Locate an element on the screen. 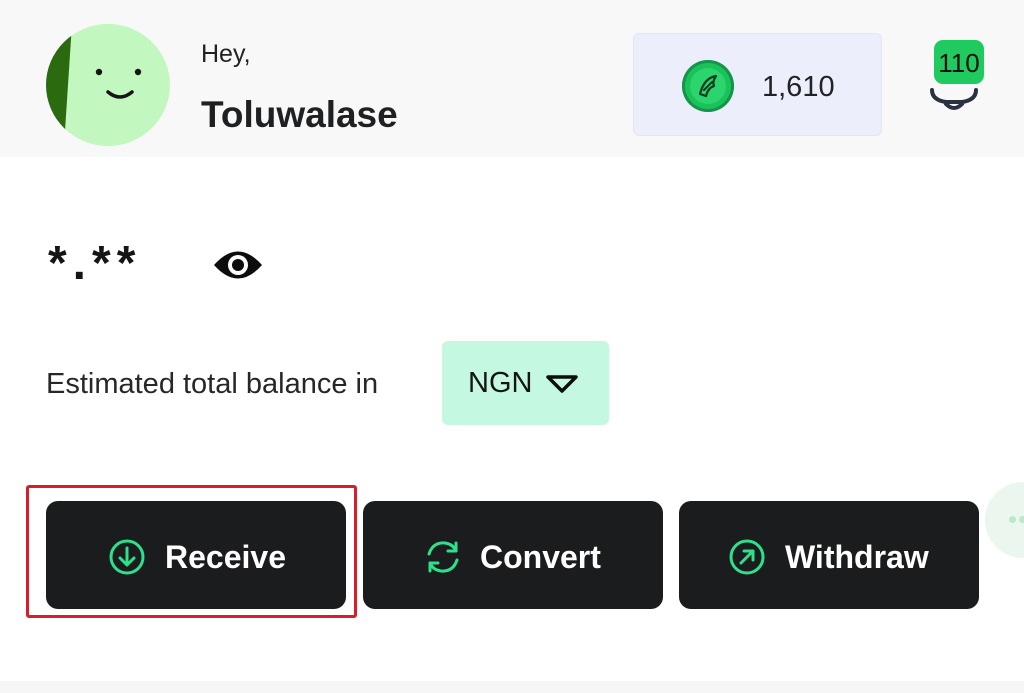 The width and height of the screenshot is (1024, 693). more-options-button is located at coordinates (1004, 520).